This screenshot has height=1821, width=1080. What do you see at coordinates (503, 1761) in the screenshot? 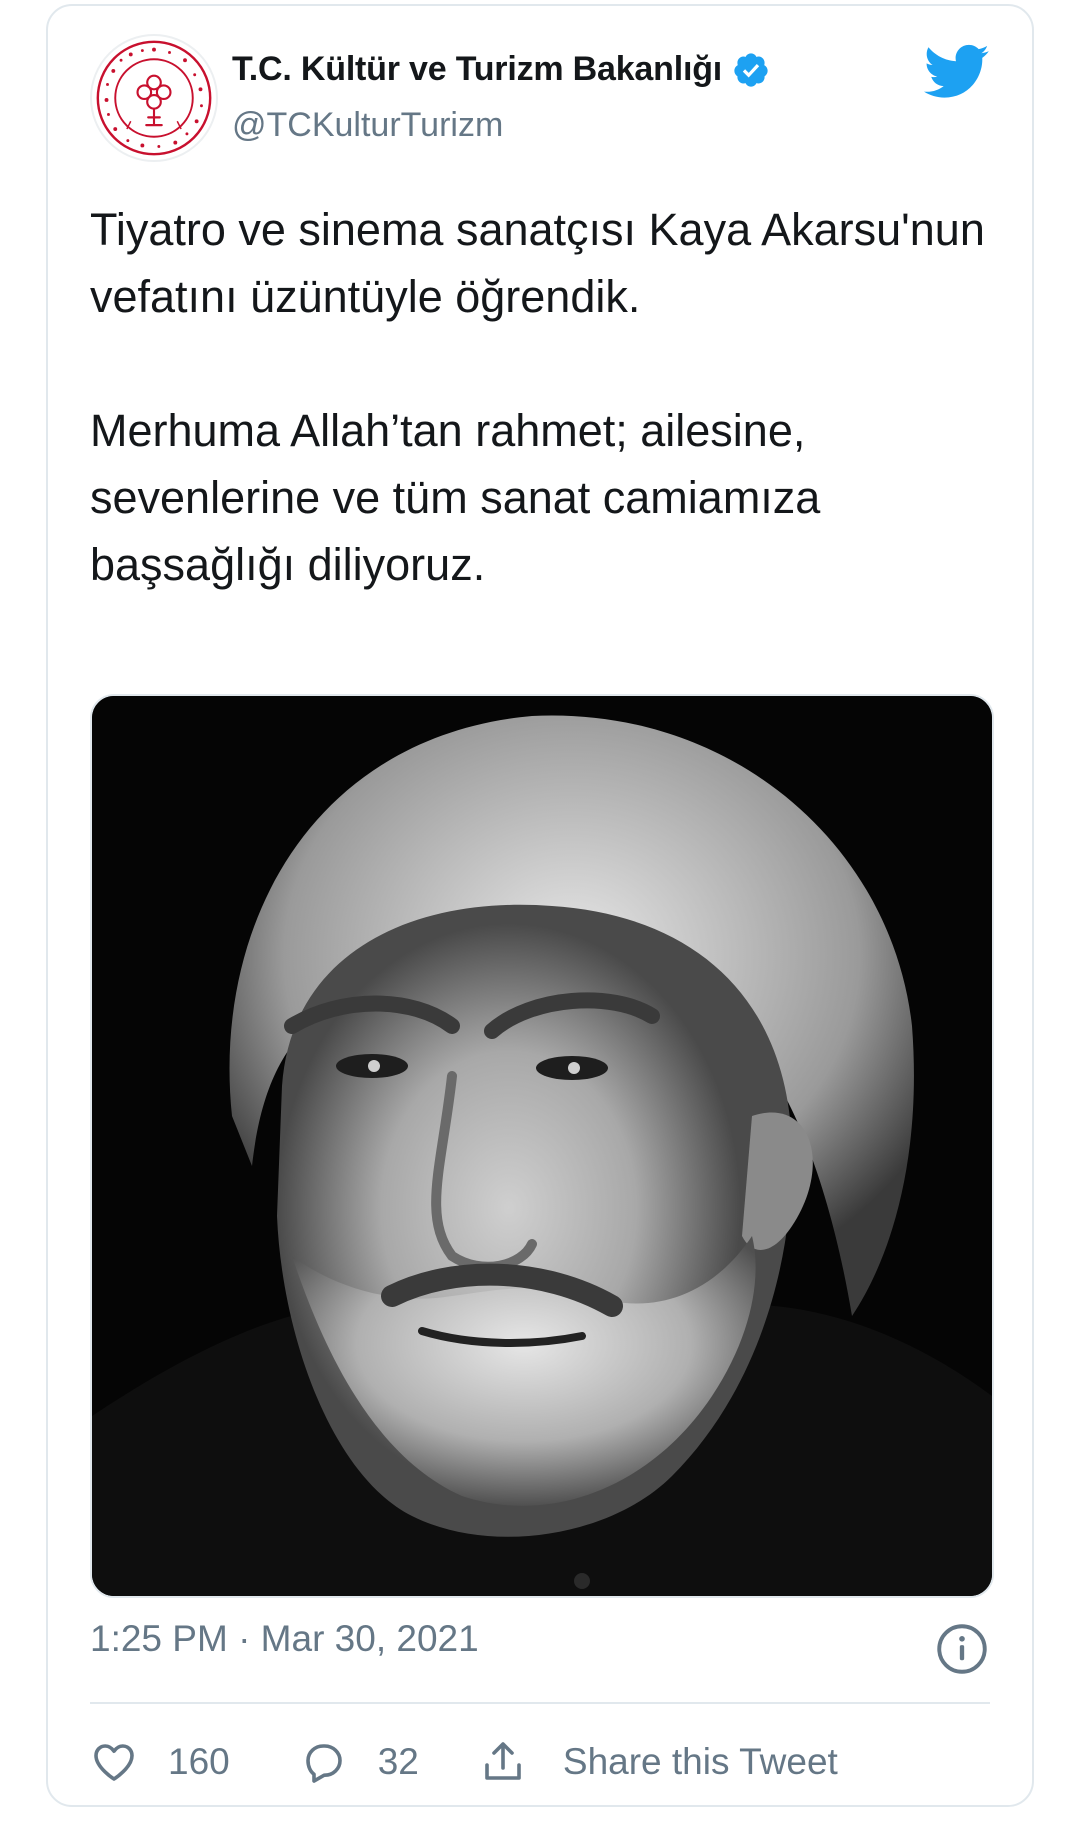
I see `share-icon` at bounding box center [503, 1761].